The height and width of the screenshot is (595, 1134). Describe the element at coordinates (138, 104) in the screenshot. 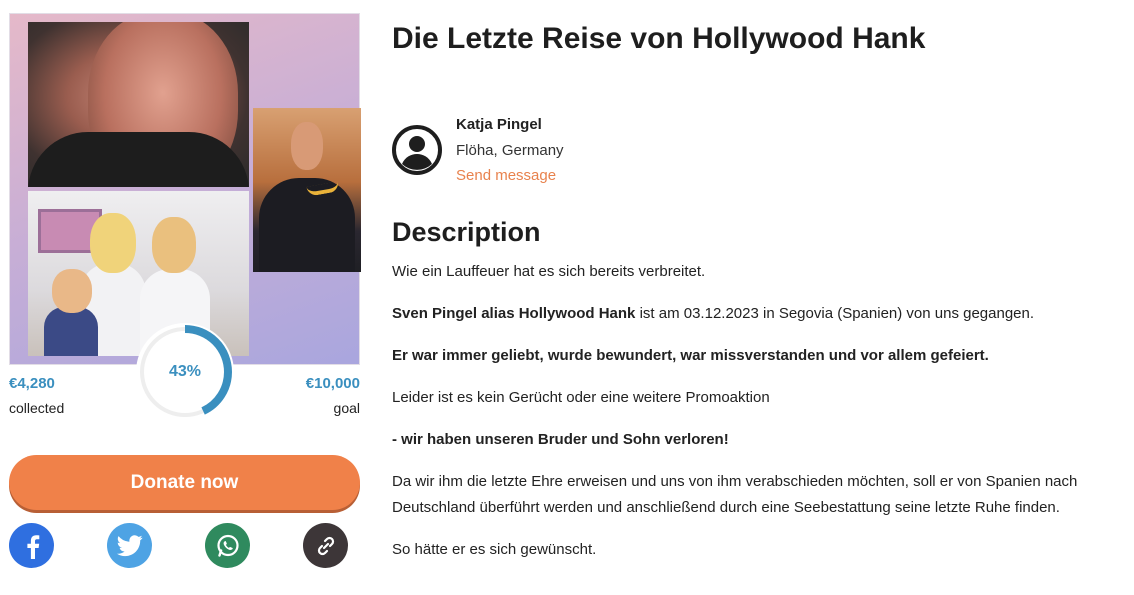

I see `photo-portrait-closeup` at that location.